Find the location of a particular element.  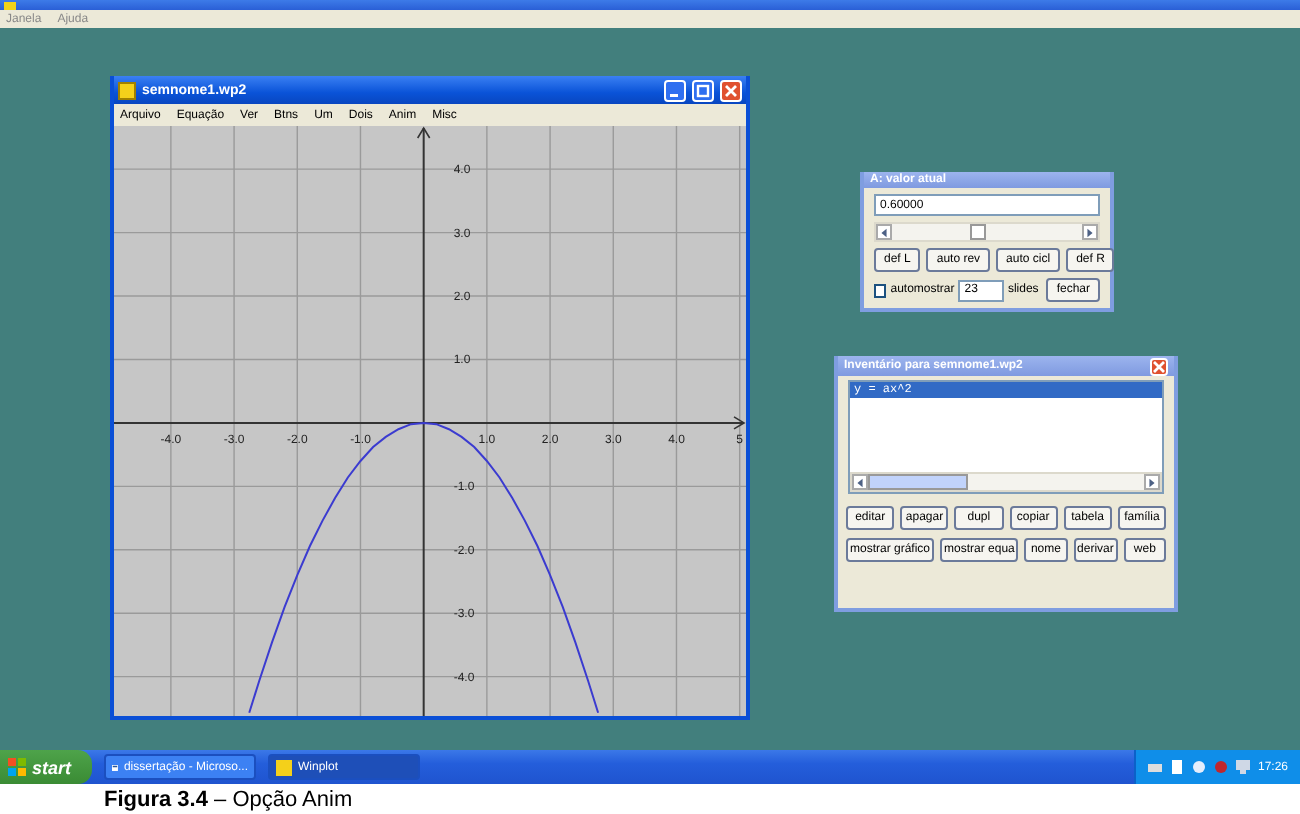

maximize-icon is located at coordinates (703, 90).